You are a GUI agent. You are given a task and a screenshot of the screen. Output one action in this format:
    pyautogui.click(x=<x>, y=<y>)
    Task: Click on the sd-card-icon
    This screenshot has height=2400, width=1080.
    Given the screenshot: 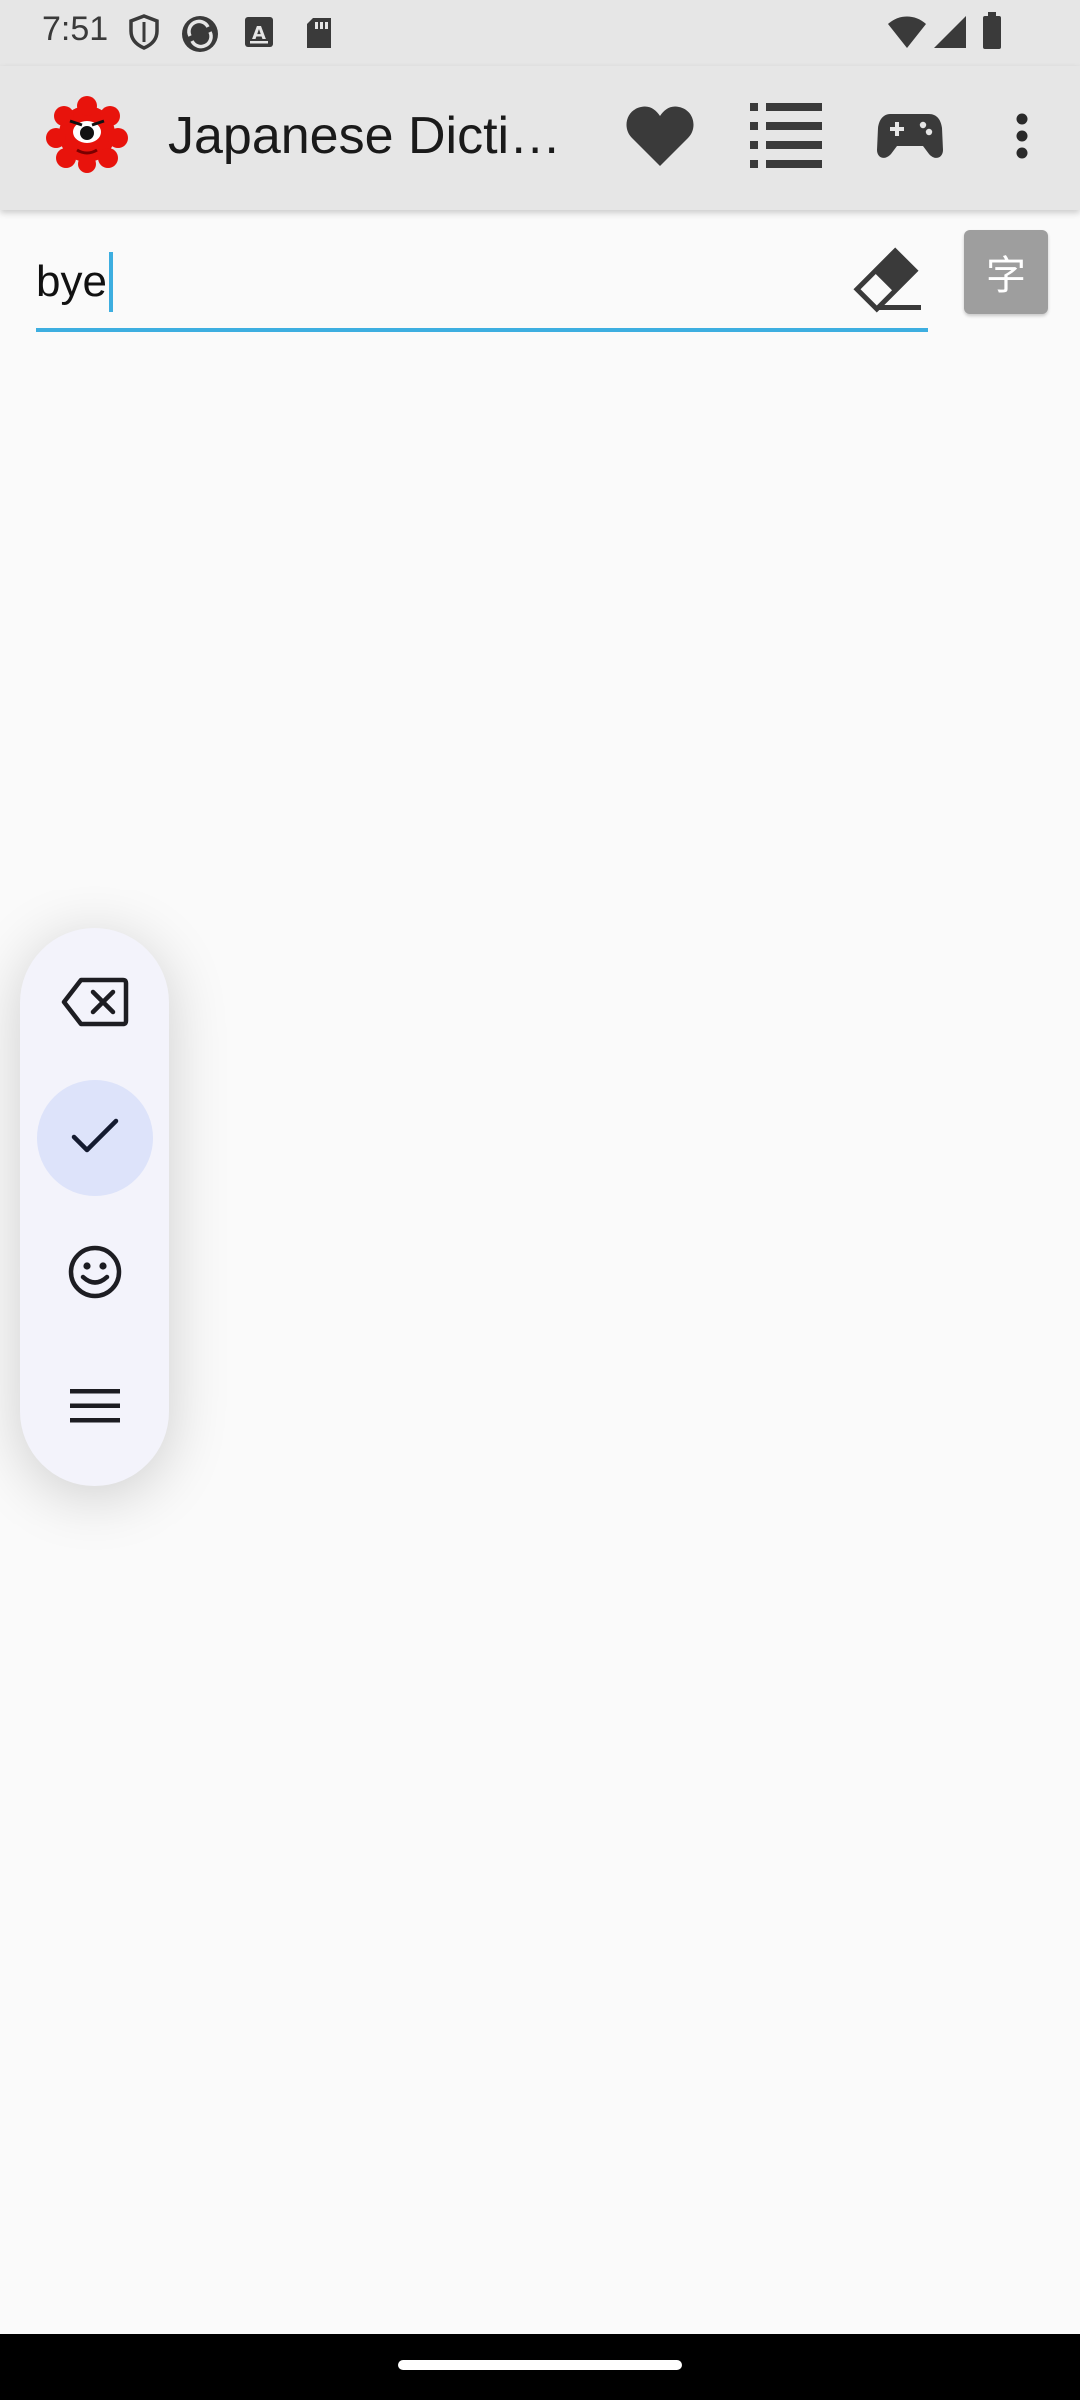 What is the action you would take?
    pyautogui.click(x=319, y=35)
    